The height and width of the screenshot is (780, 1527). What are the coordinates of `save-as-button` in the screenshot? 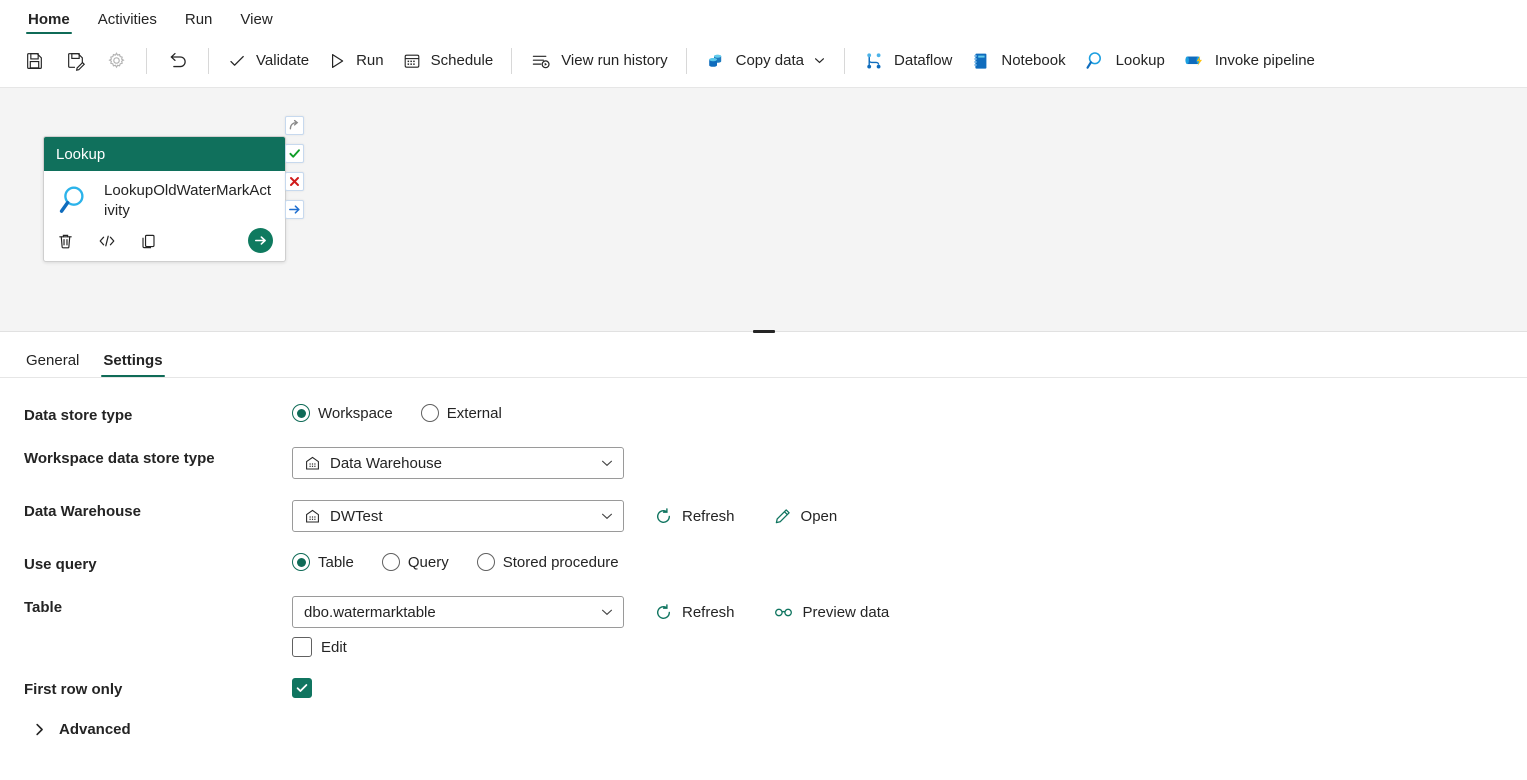 It's located at (75, 61).